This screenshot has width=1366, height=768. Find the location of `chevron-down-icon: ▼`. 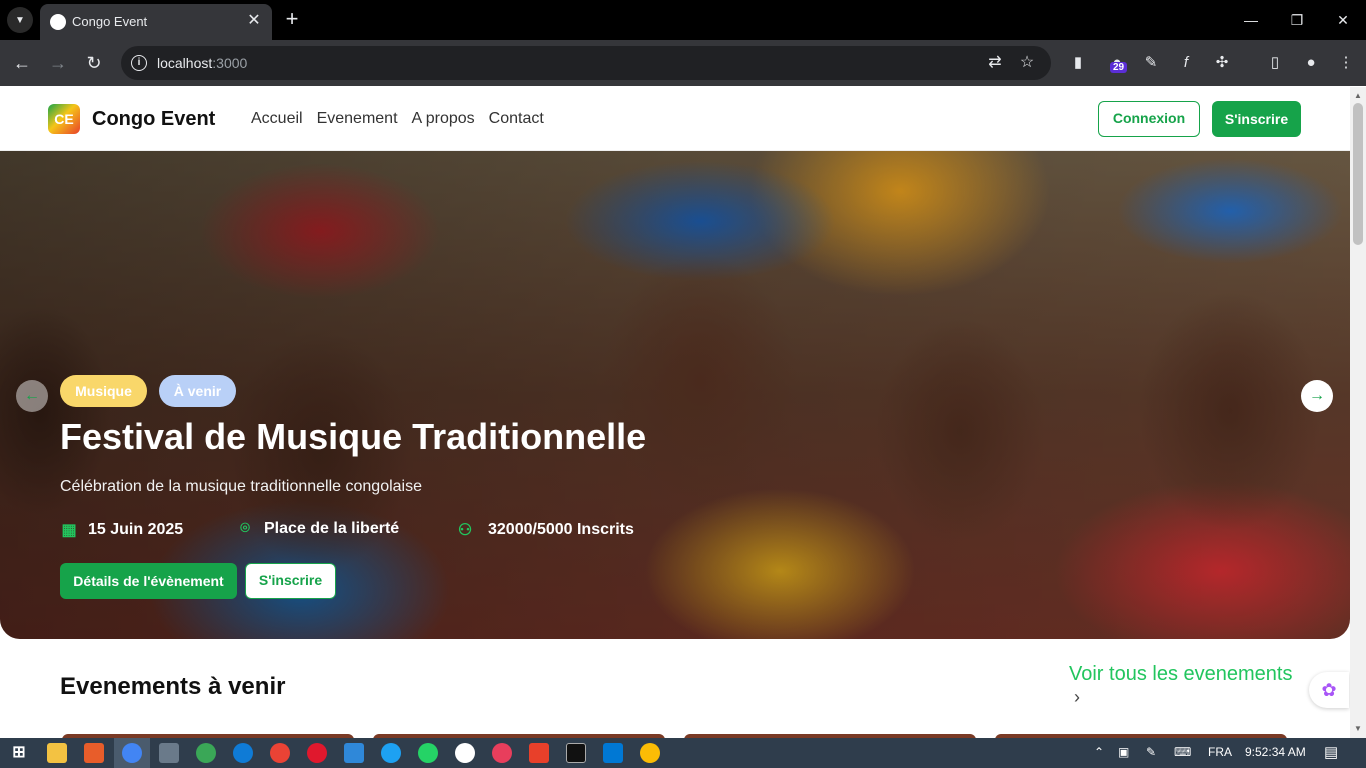

chevron-down-icon: ▼ is located at coordinates (20, 20).